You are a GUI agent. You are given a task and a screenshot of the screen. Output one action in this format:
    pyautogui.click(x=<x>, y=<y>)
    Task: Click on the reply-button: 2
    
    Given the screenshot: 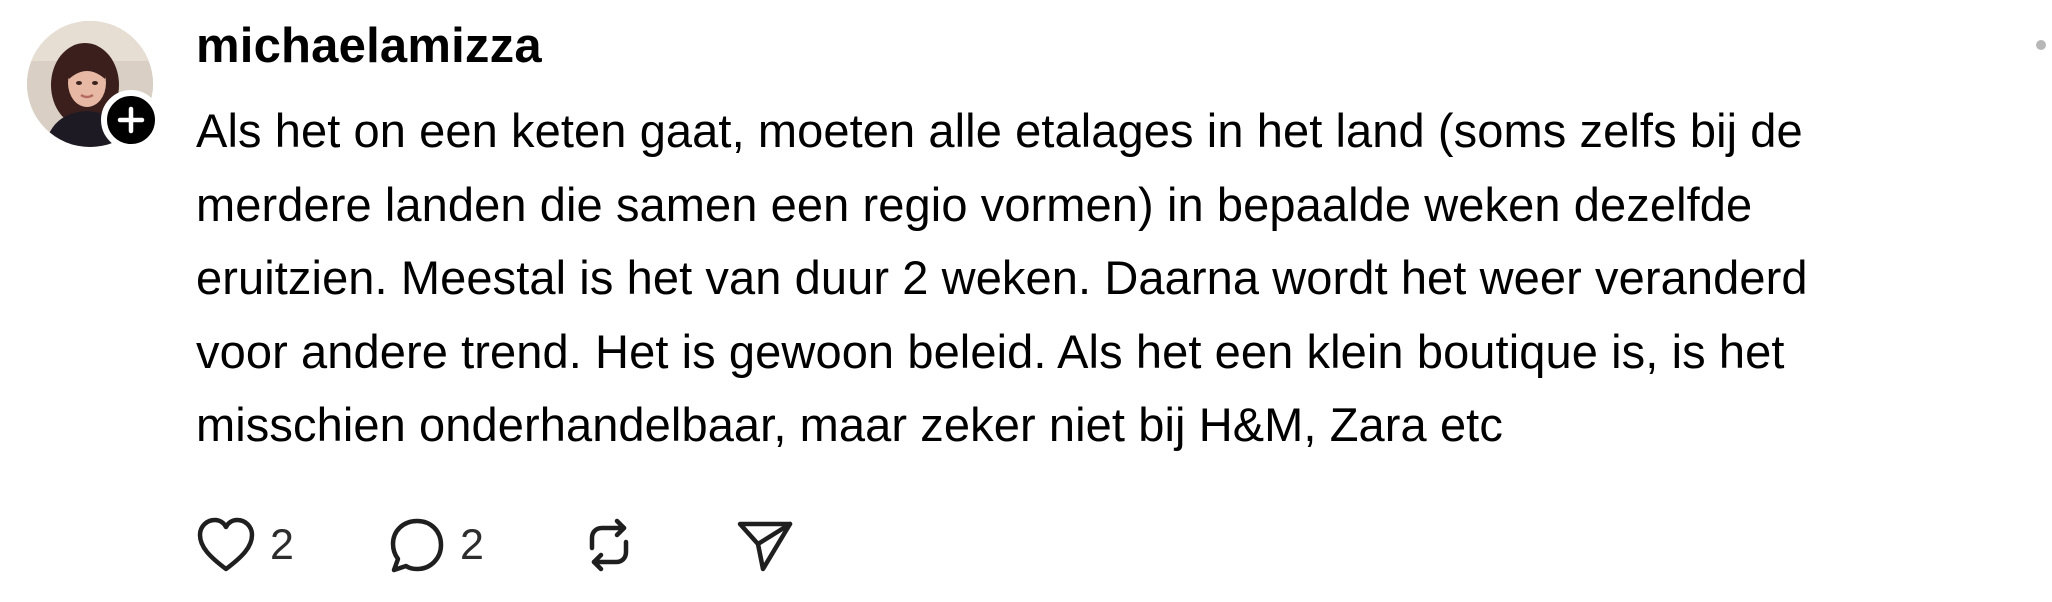 What is the action you would take?
    pyautogui.click(x=436, y=545)
    